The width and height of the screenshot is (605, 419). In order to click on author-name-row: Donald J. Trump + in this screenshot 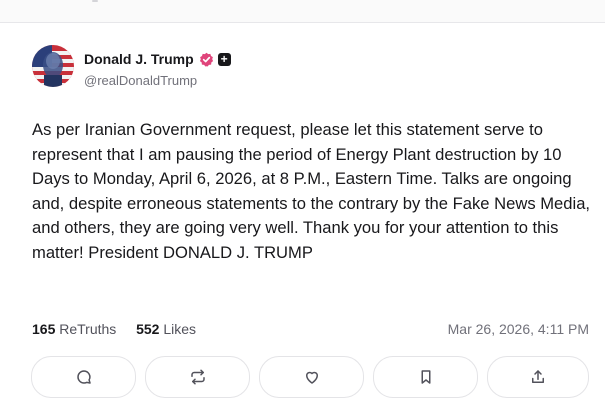, I will do `click(157, 59)`.